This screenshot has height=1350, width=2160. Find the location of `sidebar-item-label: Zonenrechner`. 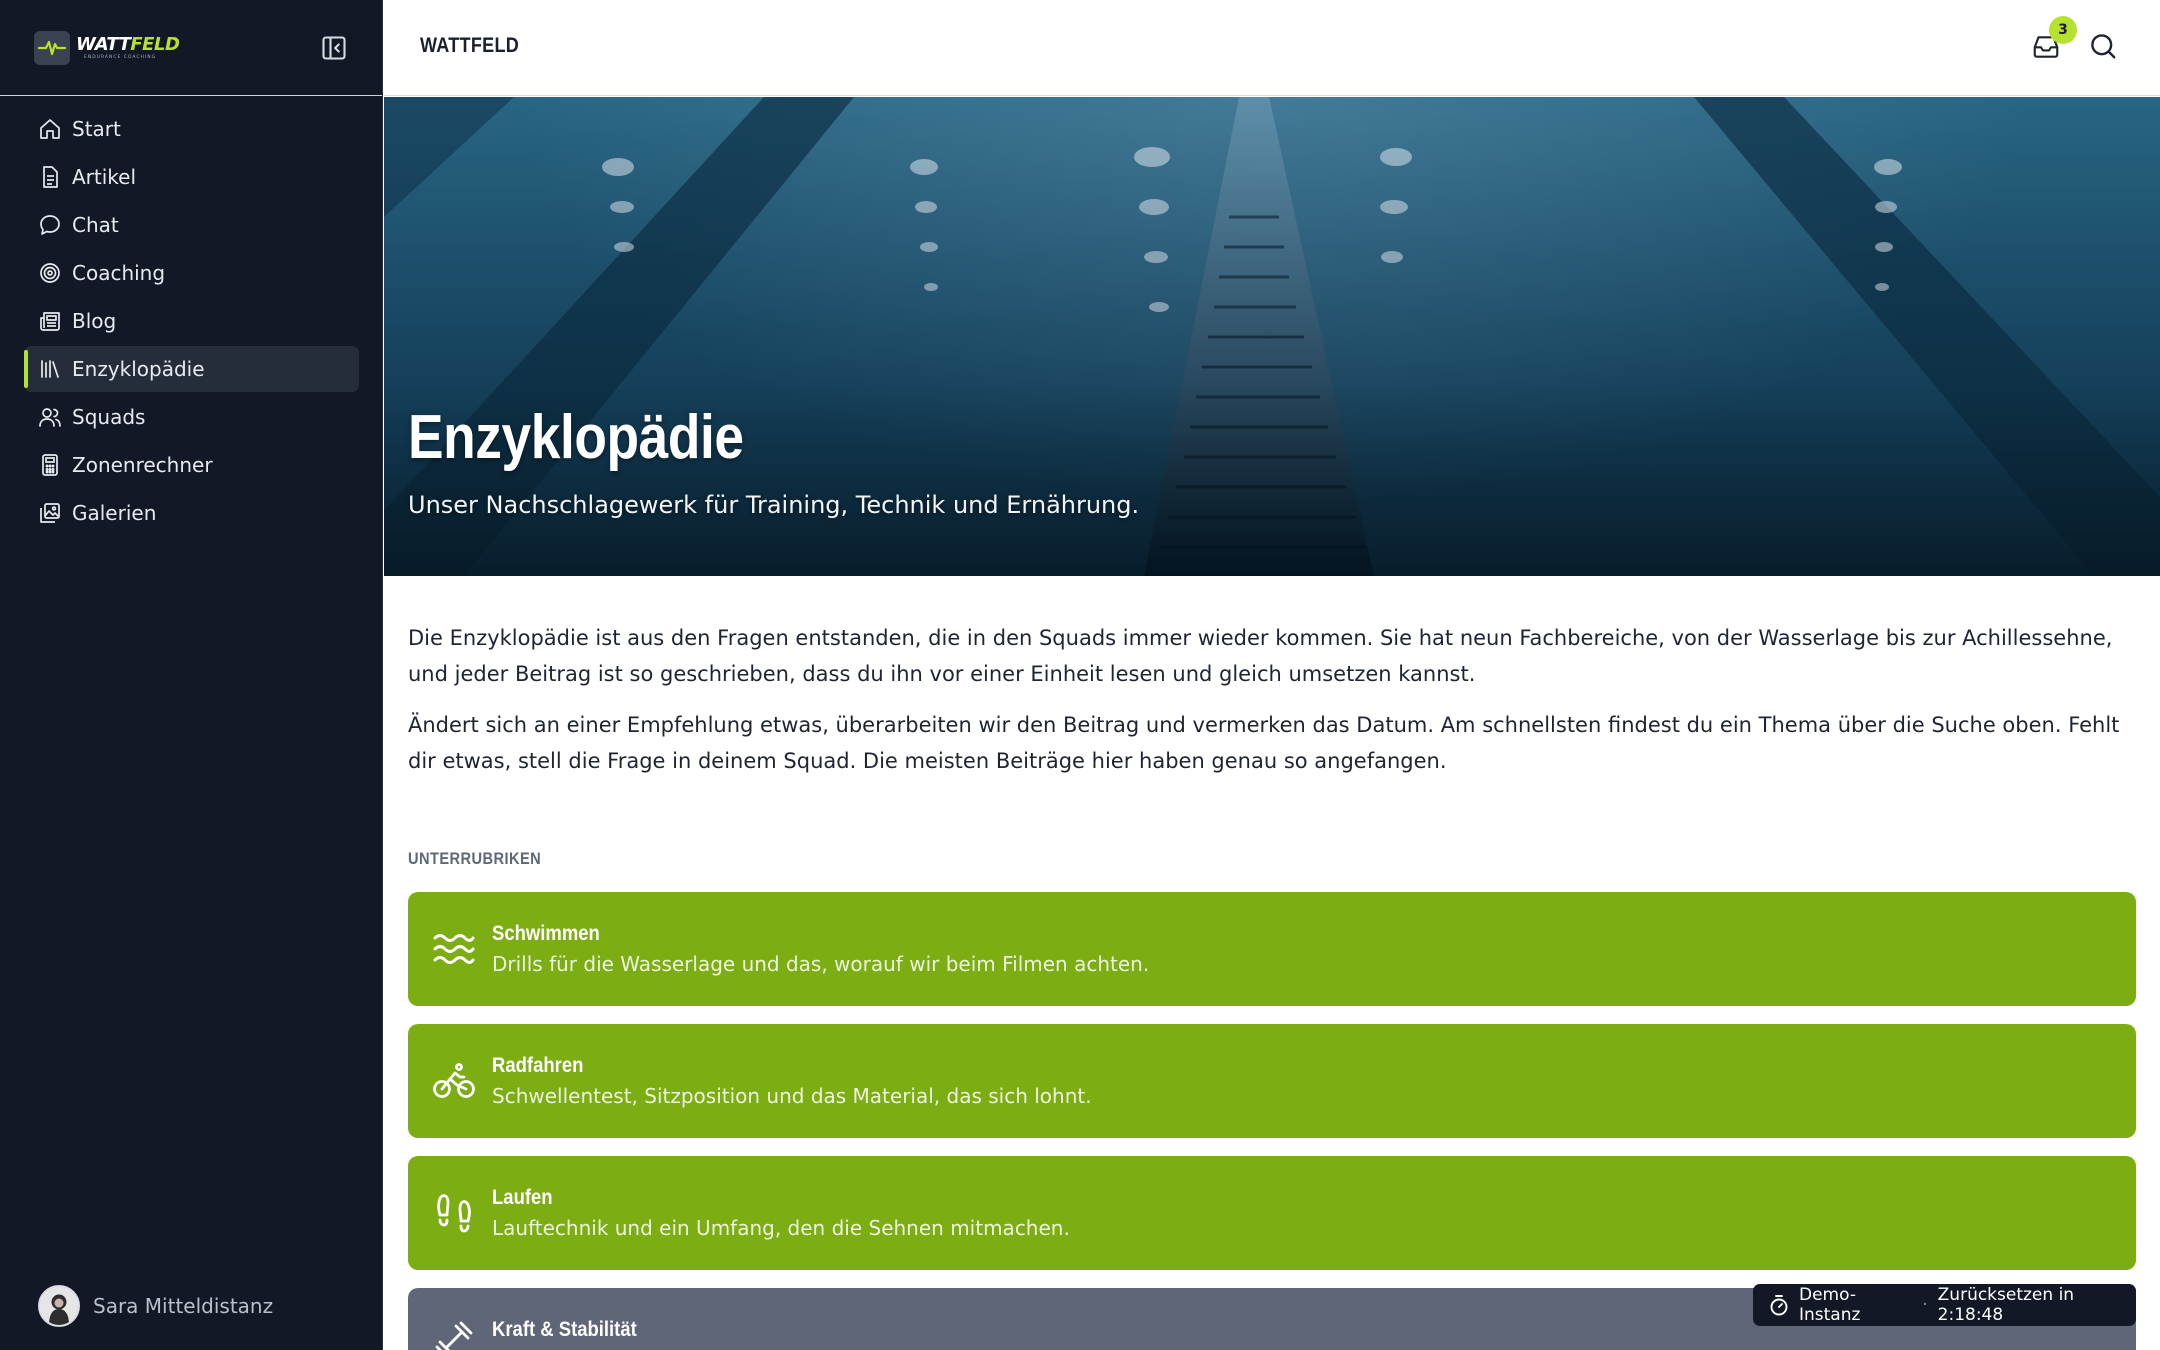

sidebar-item-label: Zonenrechner is located at coordinates (142, 465).